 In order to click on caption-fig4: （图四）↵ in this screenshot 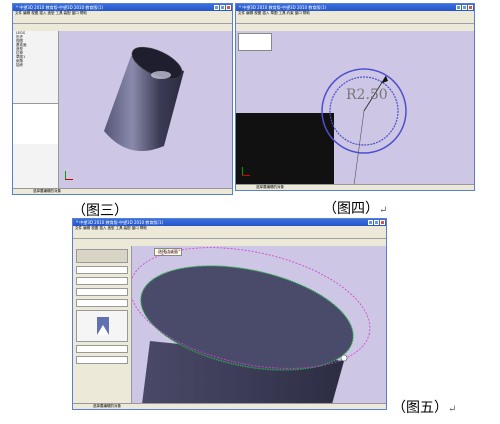, I will do `click(355, 208)`.